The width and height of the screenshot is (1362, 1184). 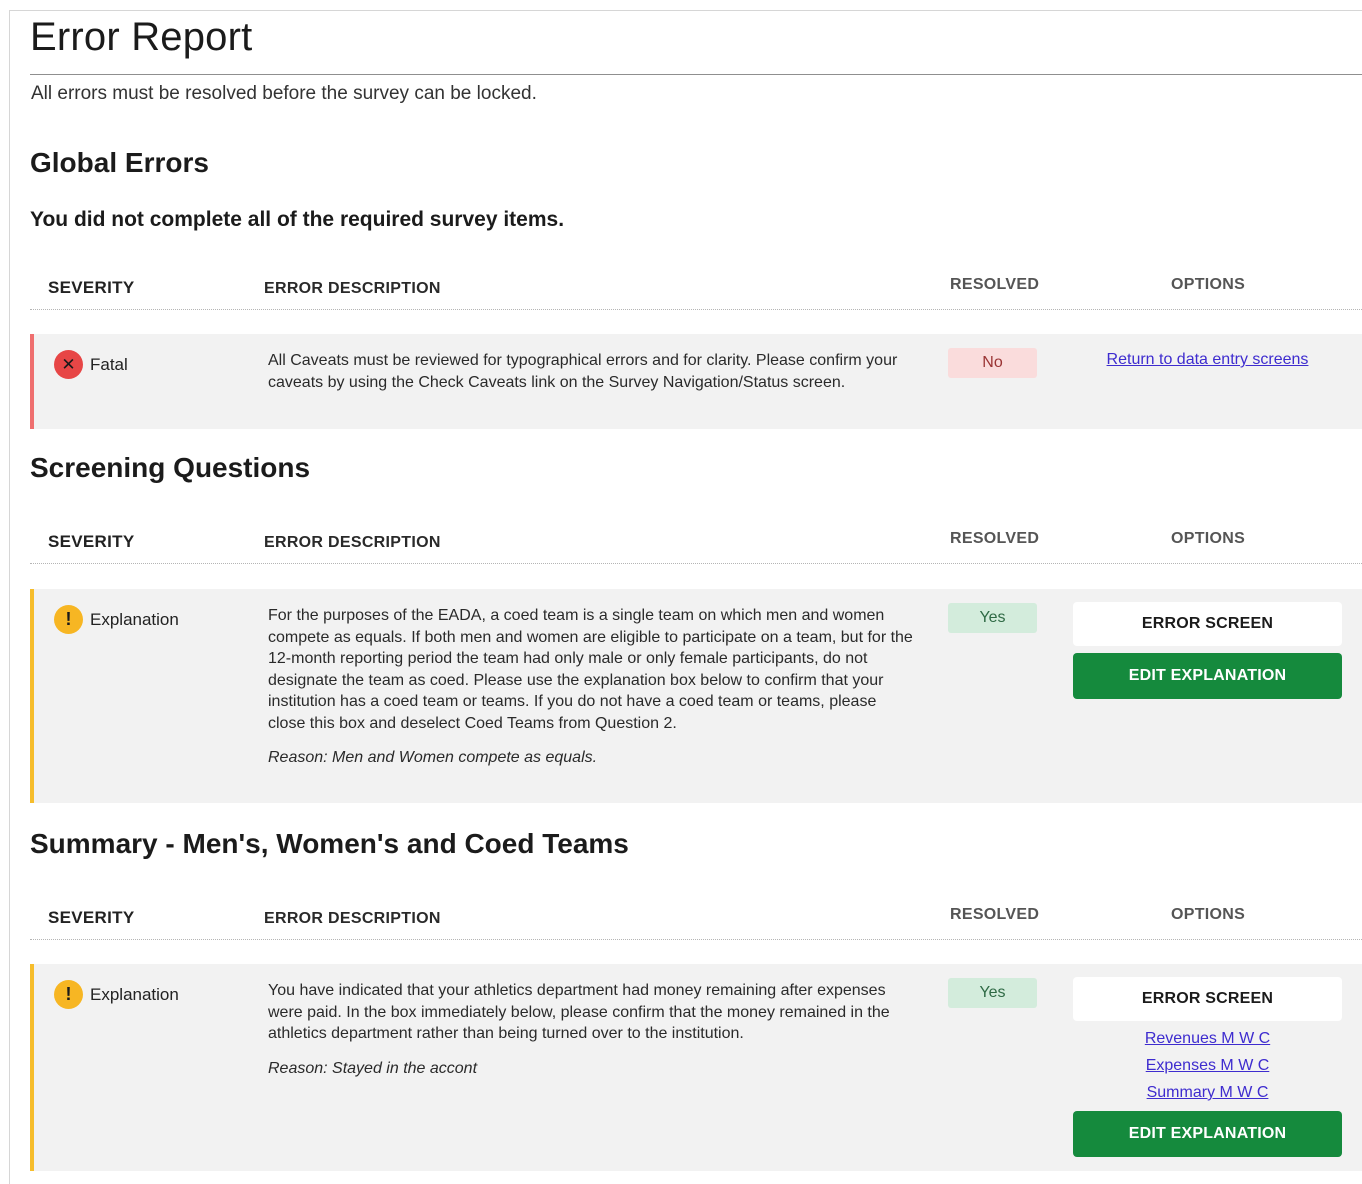 I want to click on section-title-global-errors: Global Errors, so click(x=119, y=162).